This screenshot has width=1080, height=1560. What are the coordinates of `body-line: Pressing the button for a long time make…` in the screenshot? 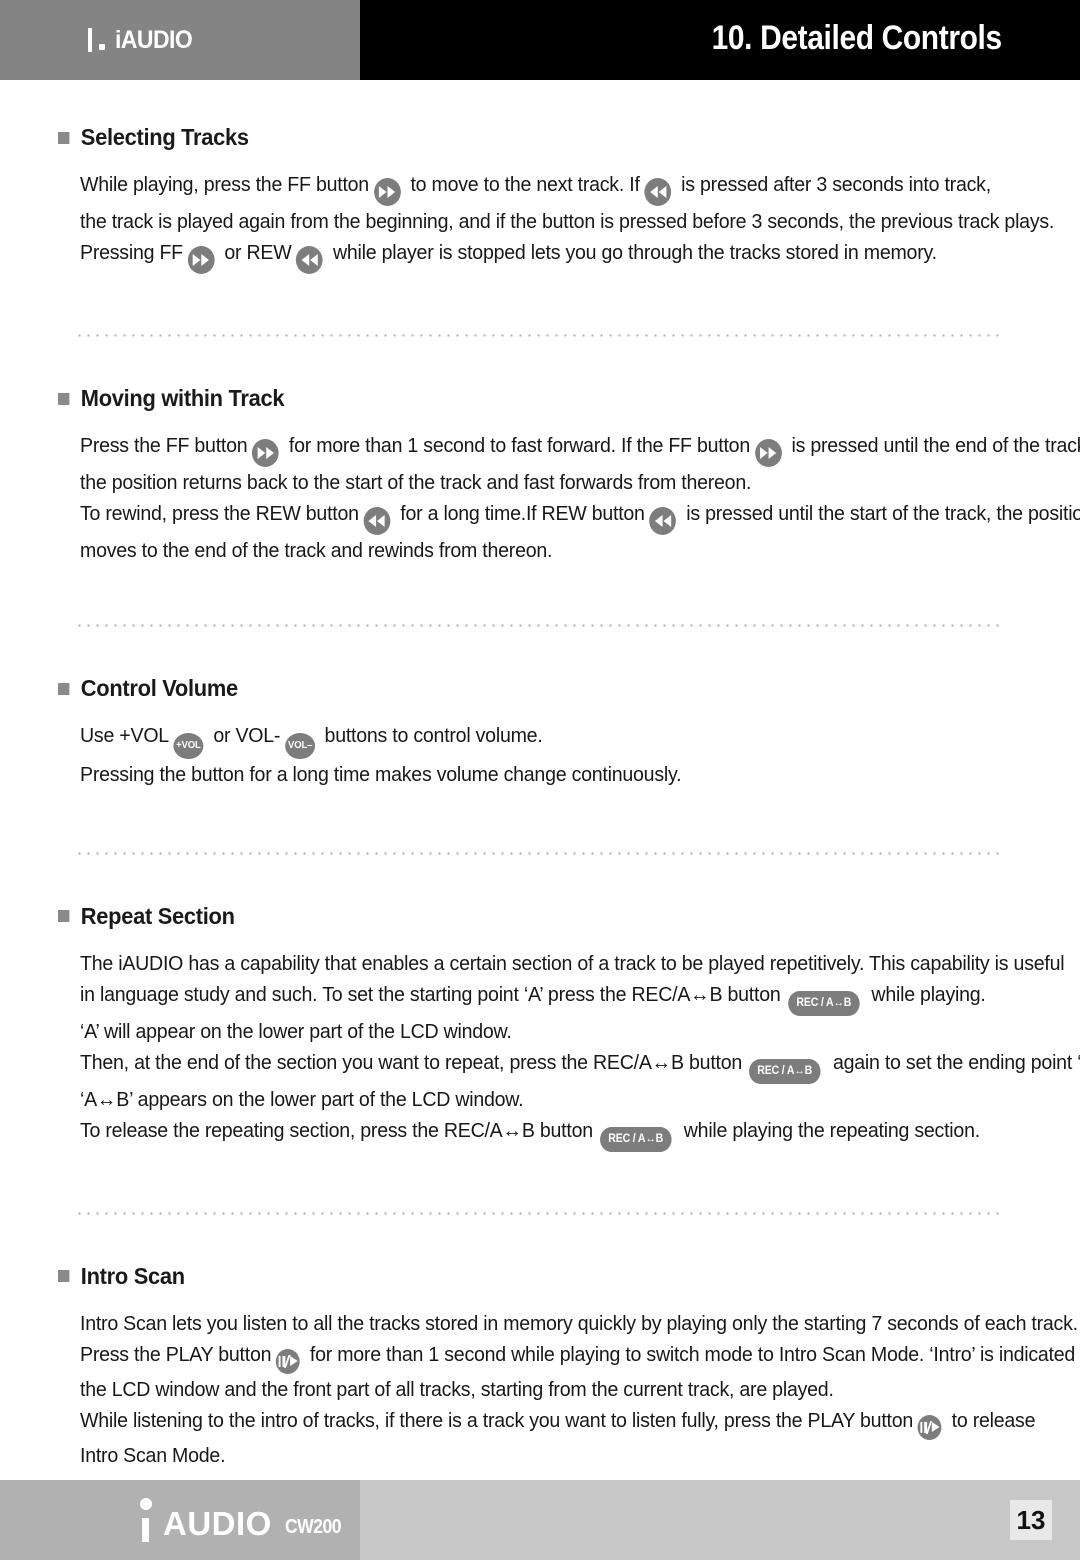 It's located at (529, 774).